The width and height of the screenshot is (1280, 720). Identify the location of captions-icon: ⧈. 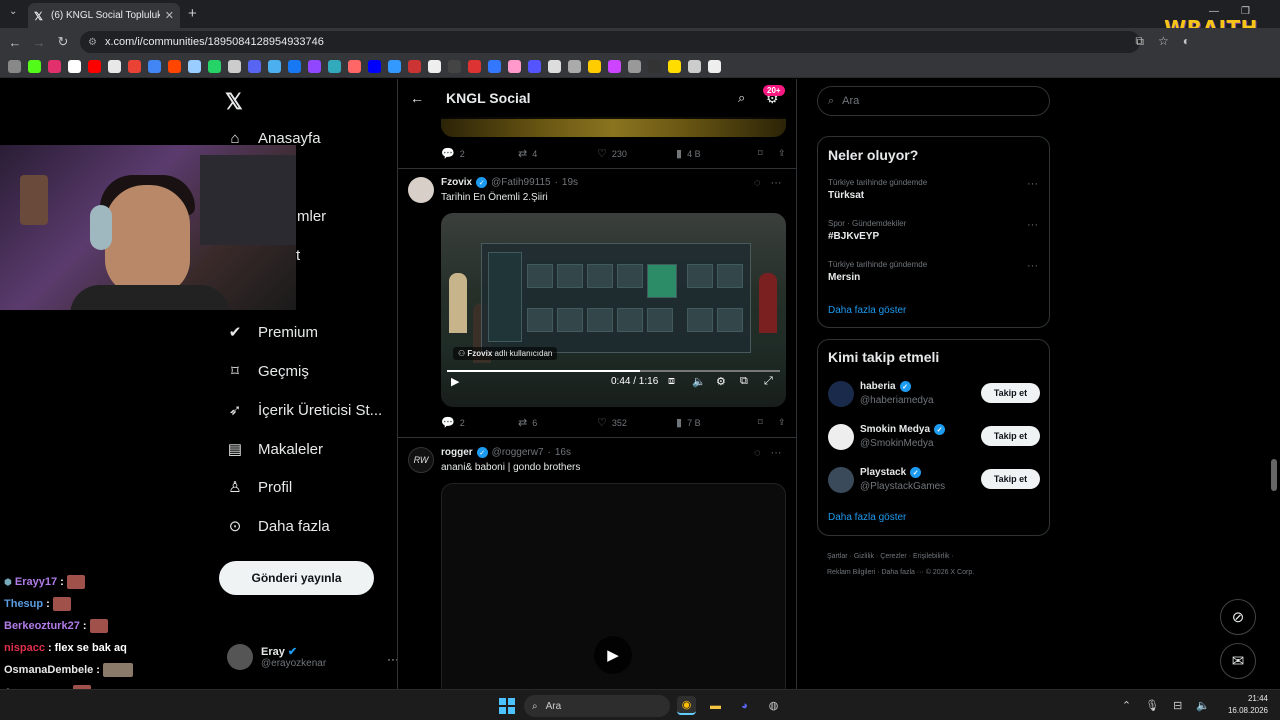
(671, 381).